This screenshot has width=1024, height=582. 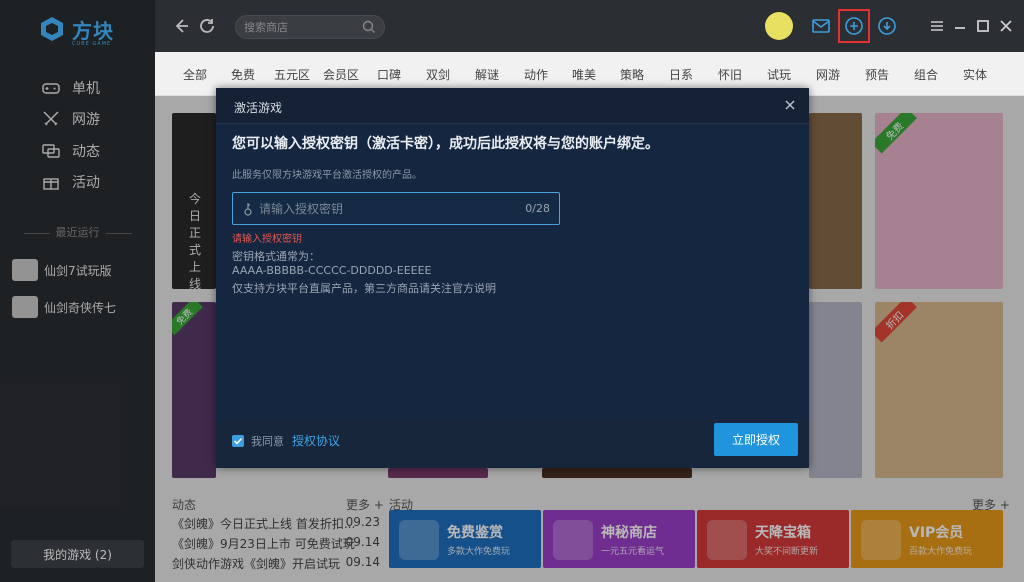 I want to click on char-counter: 0/28, so click(x=537, y=208).